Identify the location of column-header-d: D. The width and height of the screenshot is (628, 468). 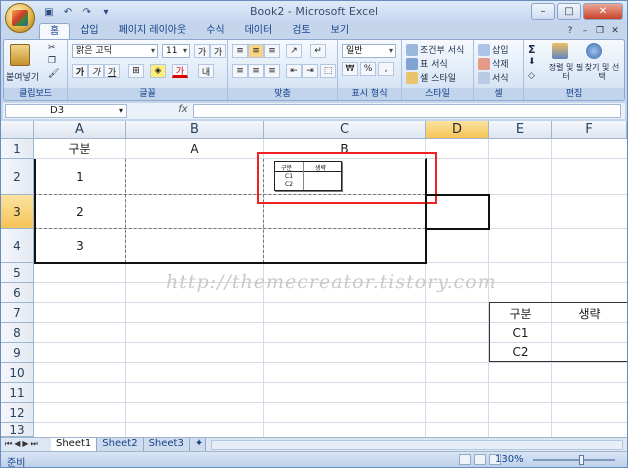
(457, 130).